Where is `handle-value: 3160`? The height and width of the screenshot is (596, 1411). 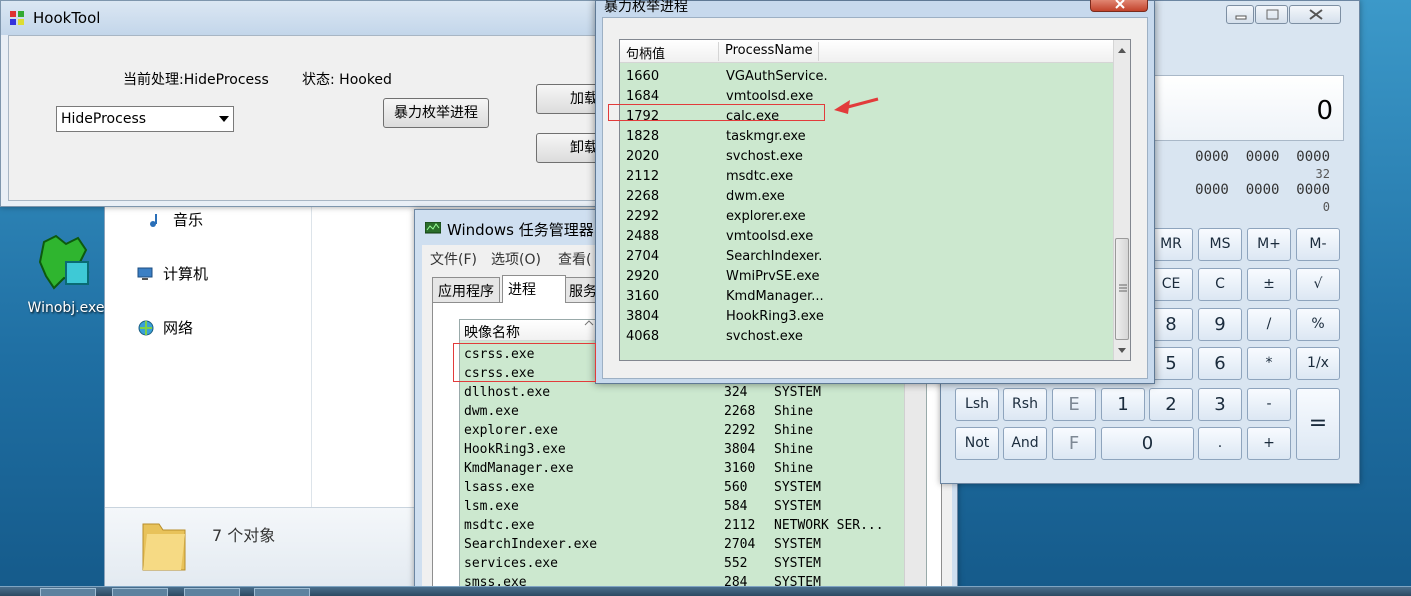
handle-value: 3160 is located at coordinates (643, 296).